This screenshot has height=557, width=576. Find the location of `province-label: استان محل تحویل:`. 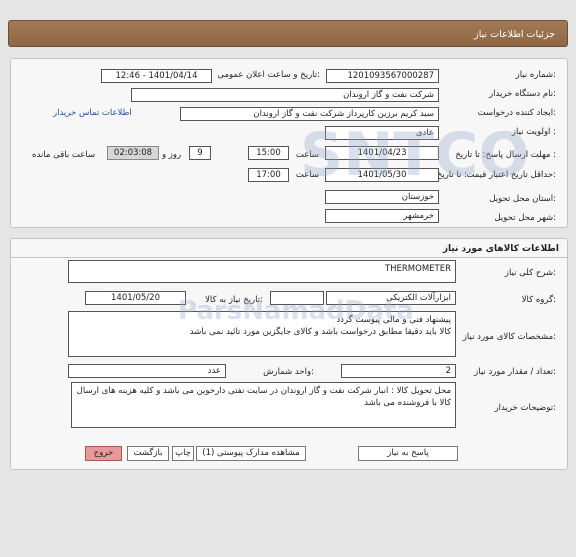

province-label: استان محل تحویل: is located at coordinates (522, 199).